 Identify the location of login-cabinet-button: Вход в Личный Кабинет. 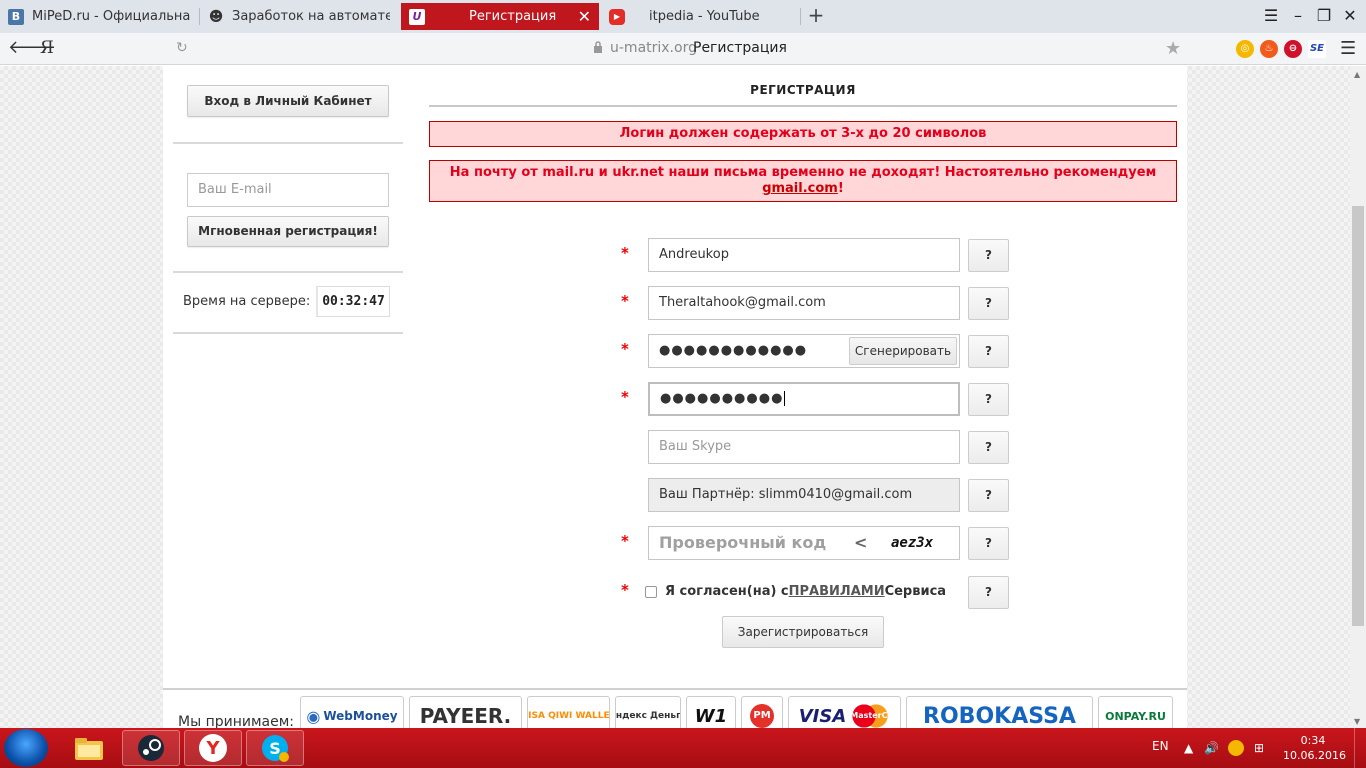
(288, 101).